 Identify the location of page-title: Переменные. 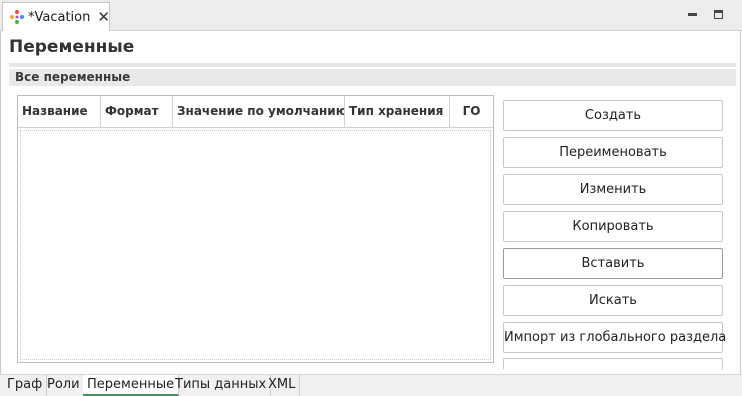
(72, 47).